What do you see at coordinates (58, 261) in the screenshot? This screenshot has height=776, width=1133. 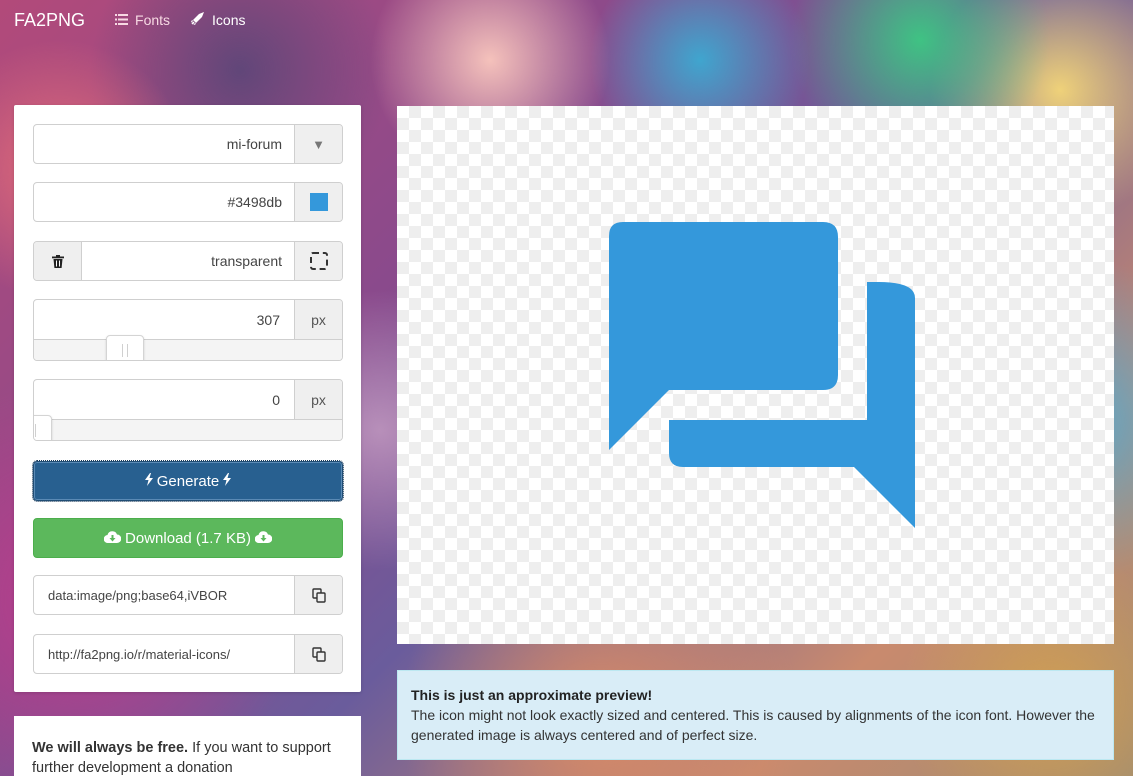 I see `trash-icon` at bounding box center [58, 261].